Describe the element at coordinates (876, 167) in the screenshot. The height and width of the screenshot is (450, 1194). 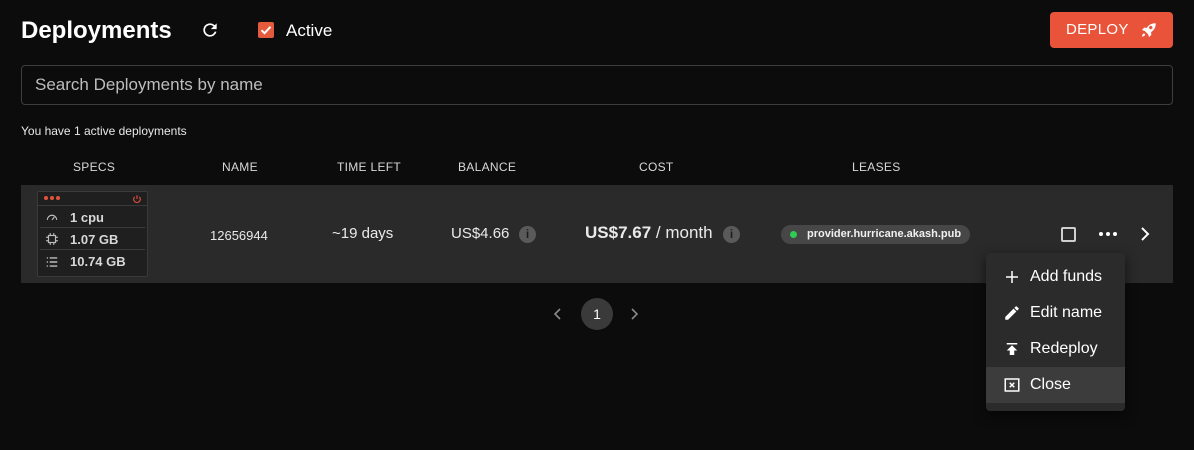
I see `column-header-leases: LEASES` at that location.